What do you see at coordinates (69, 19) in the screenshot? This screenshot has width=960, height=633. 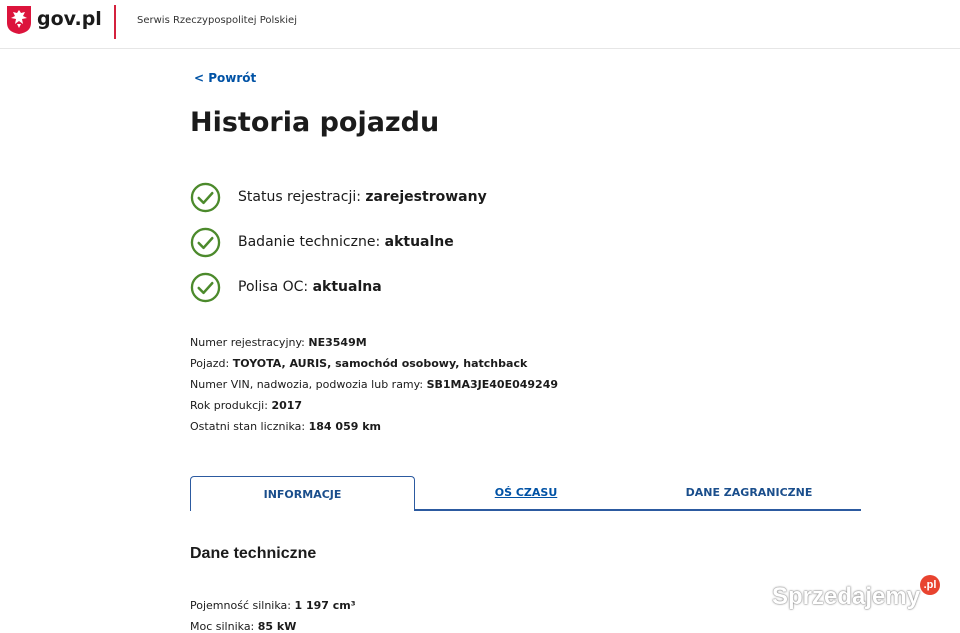 I see `gov-pl-logo: gov.pl` at bounding box center [69, 19].